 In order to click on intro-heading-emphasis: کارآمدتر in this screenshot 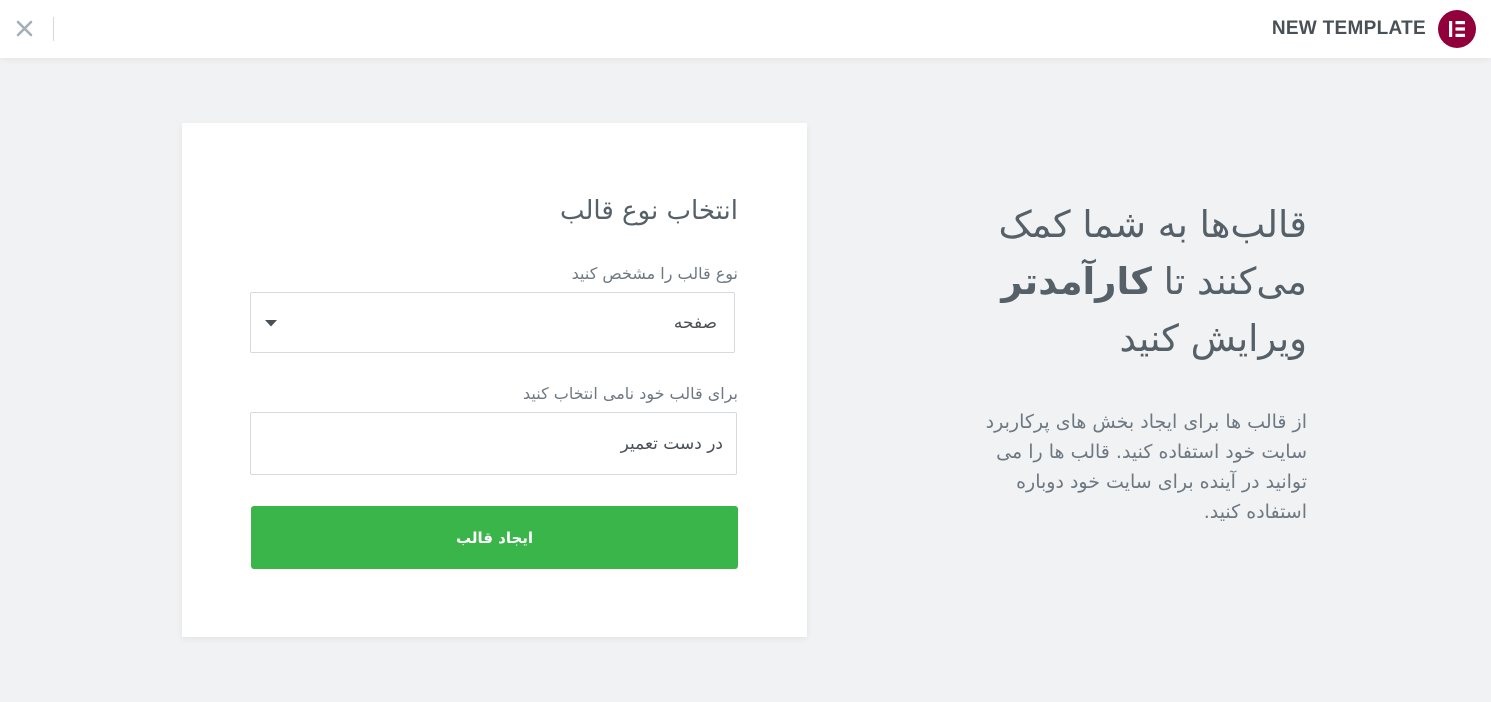, I will do `click(1076, 281)`.